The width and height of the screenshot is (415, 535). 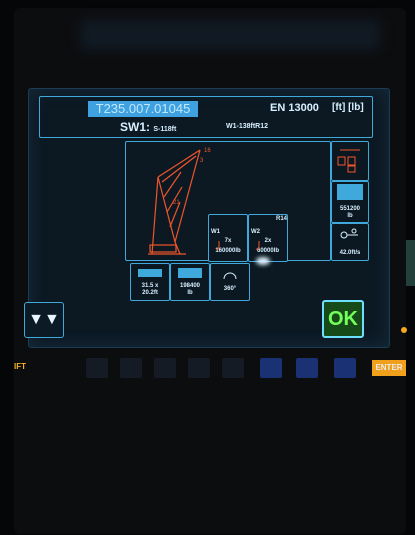 I want to click on top-blurred-area, so click(x=230, y=35).